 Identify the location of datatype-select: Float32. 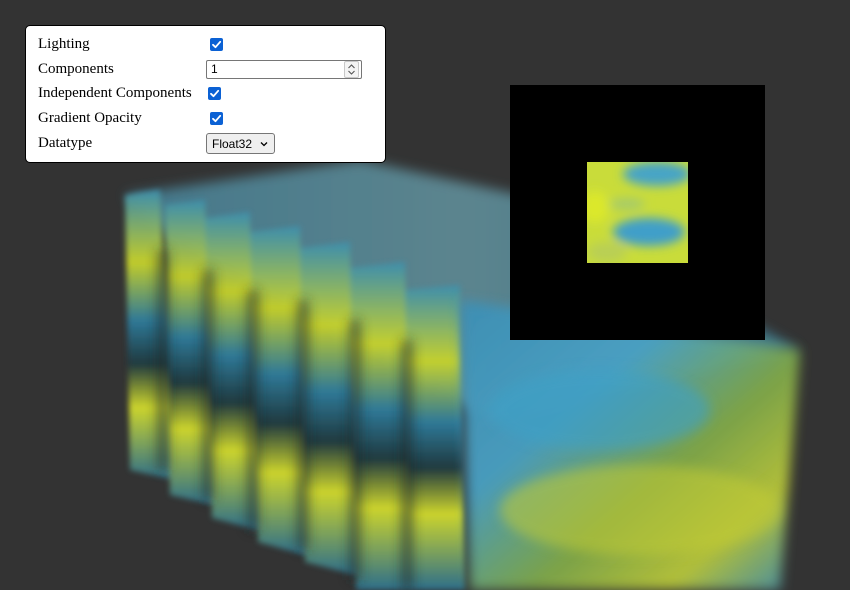
(241, 144).